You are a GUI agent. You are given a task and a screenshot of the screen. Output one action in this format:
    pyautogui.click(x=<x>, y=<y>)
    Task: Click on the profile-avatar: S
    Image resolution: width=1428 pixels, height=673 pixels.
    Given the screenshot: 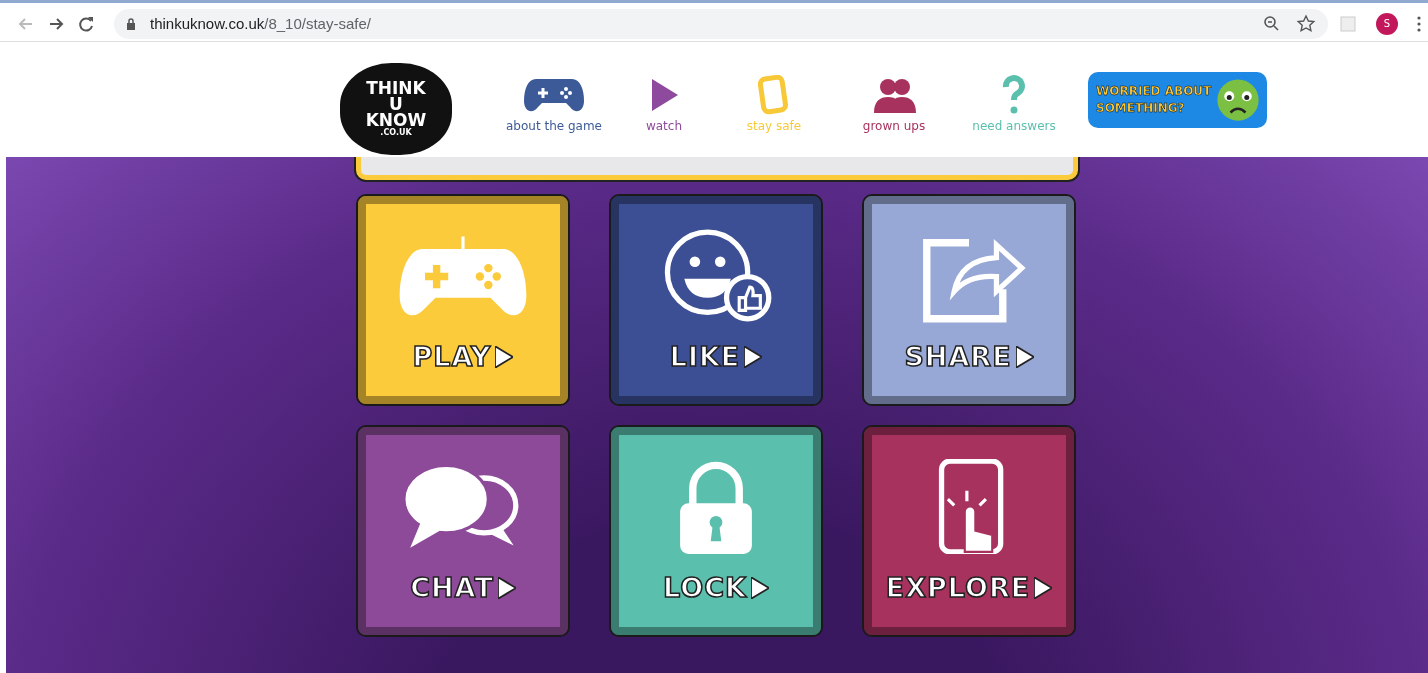 What is the action you would take?
    pyautogui.click(x=1387, y=23)
    